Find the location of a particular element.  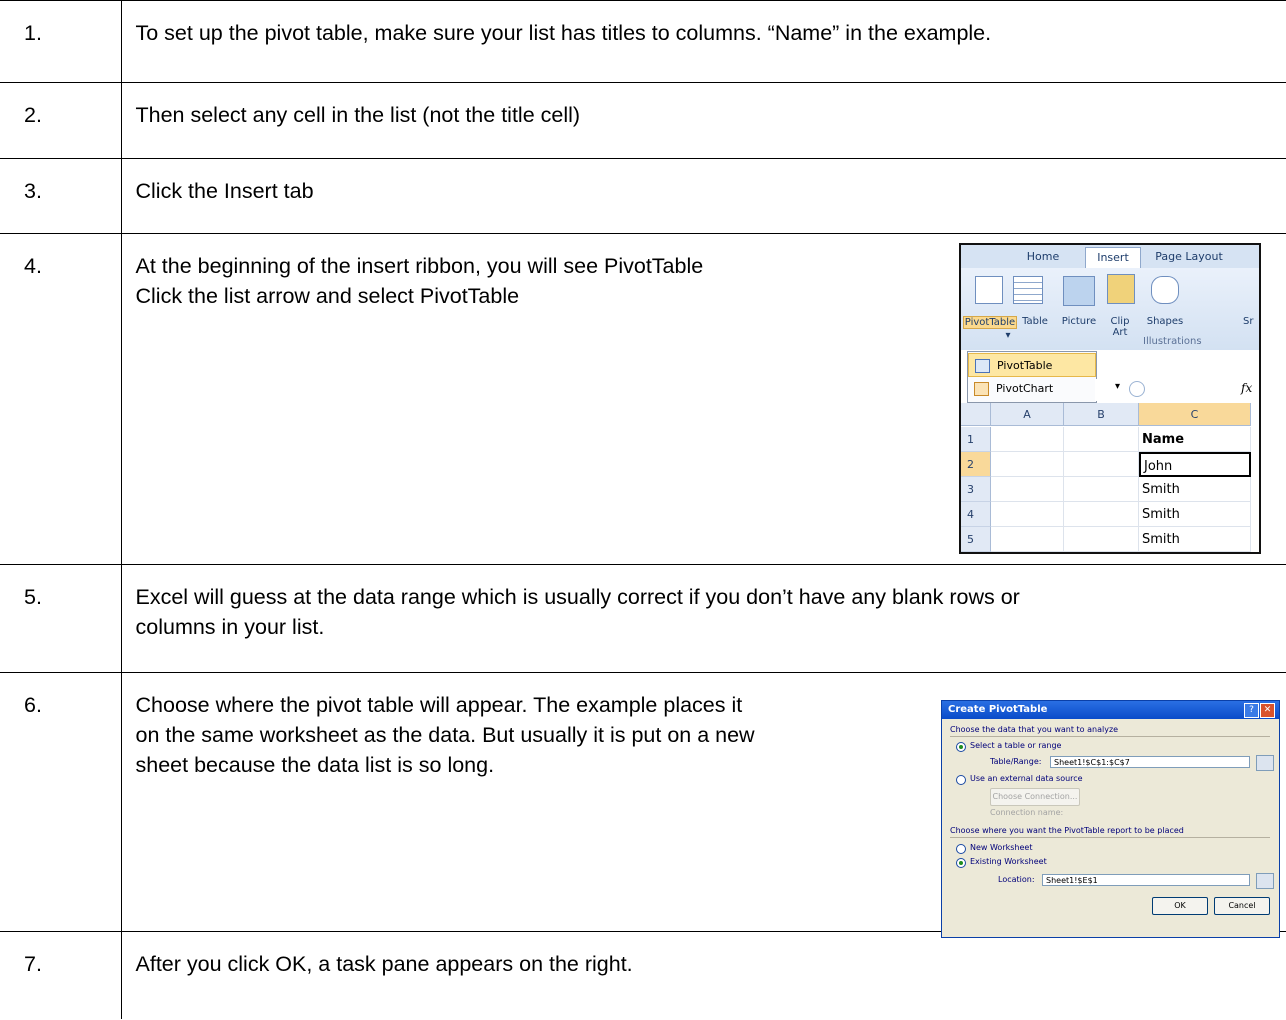

step-number: 1. is located at coordinates (61, 41).